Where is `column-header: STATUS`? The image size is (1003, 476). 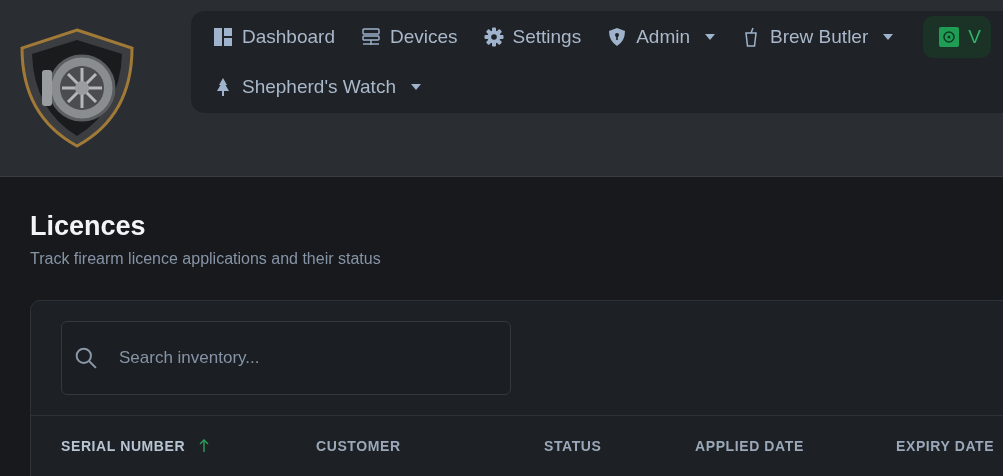 column-header: STATUS is located at coordinates (619, 446).